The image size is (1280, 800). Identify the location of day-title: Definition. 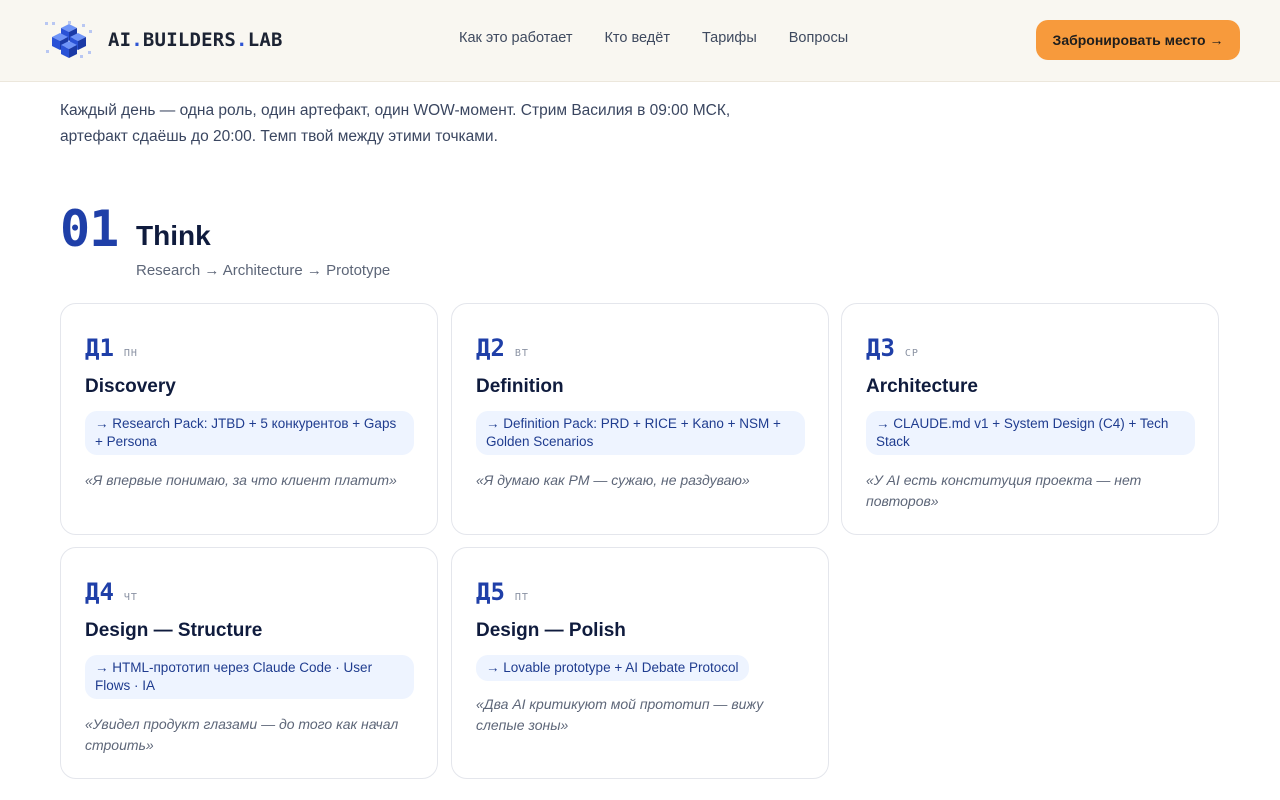
(520, 386).